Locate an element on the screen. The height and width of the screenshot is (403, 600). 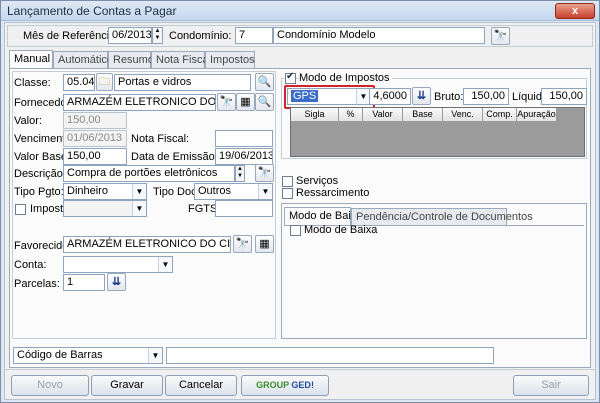
condominio-search-button: 🔭 is located at coordinates (500, 36).